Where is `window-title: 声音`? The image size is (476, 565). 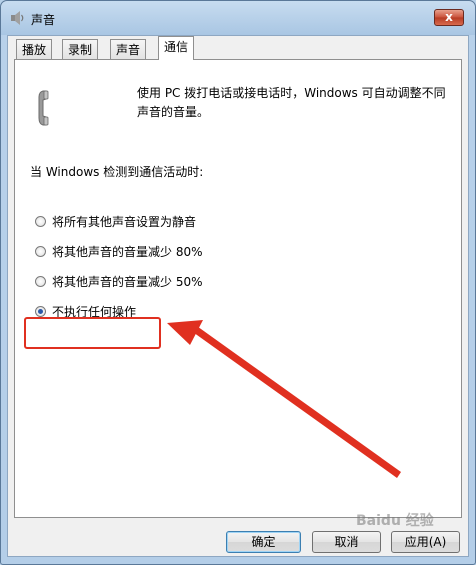 window-title: 声音 is located at coordinates (43, 20).